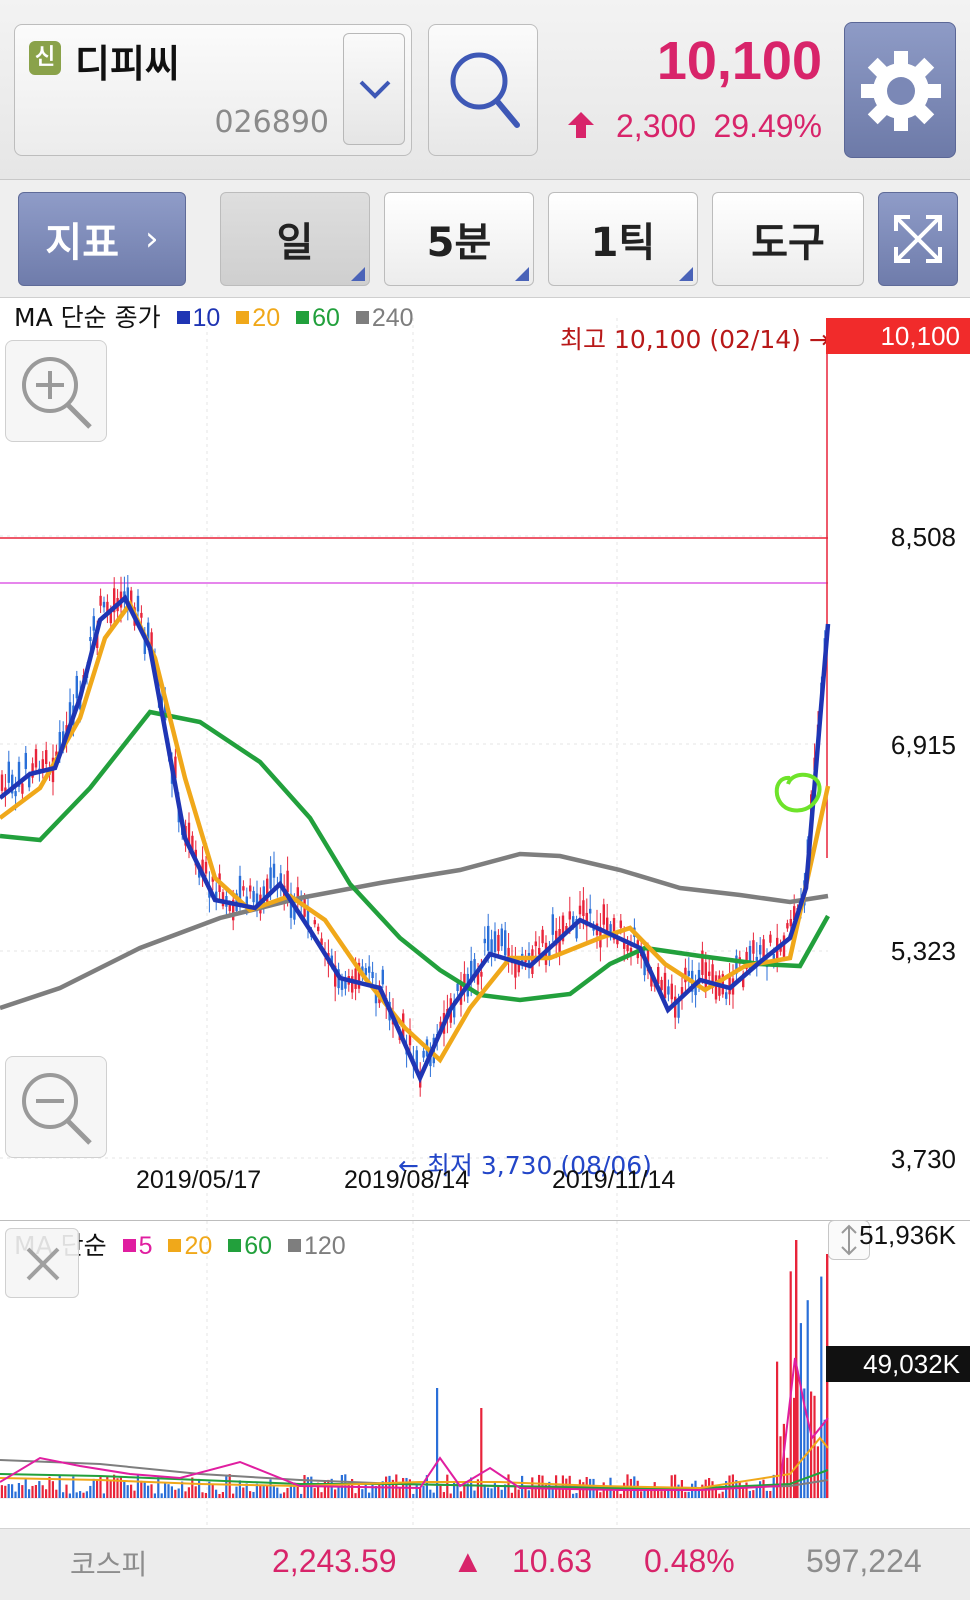 This screenshot has width=970, height=1600. I want to click on search-button, so click(483, 90).